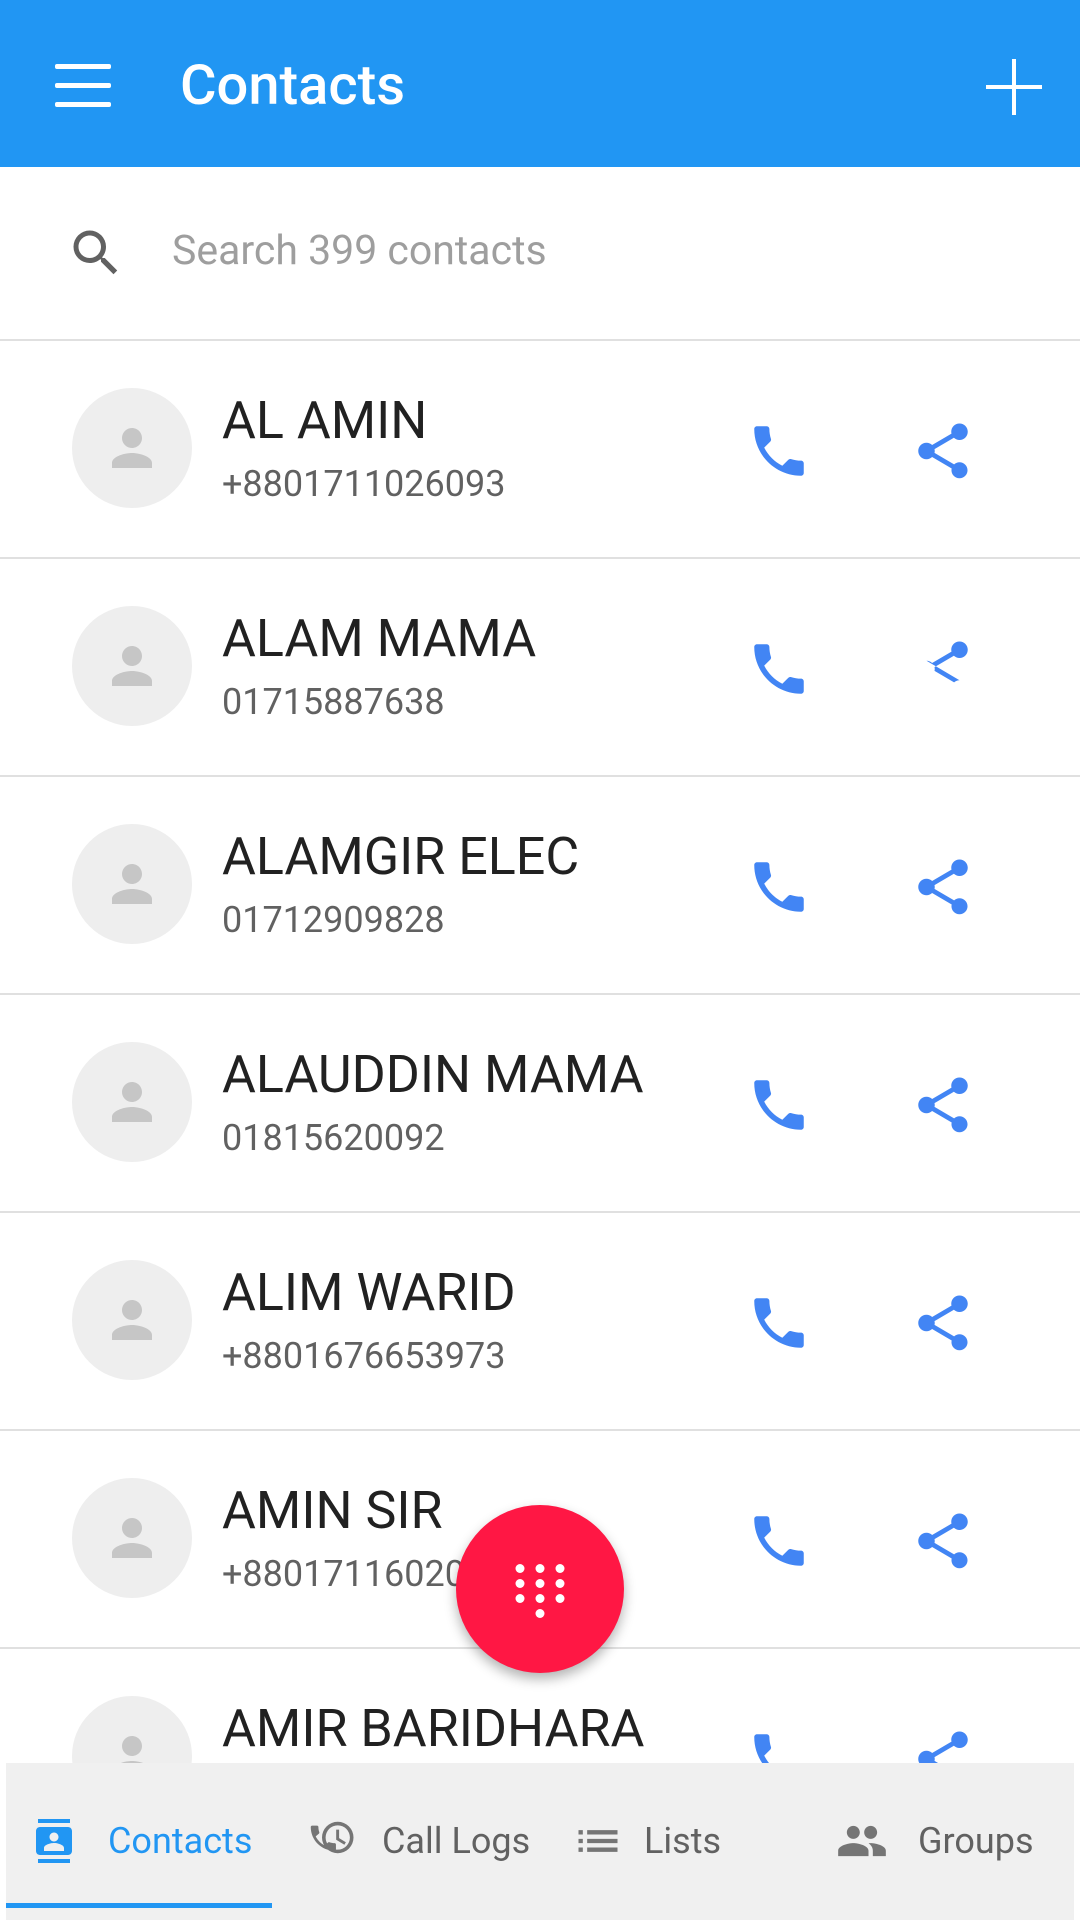  What do you see at coordinates (84, 86) in the screenshot?
I see `menu-icon` at bounding box center [84, 86].